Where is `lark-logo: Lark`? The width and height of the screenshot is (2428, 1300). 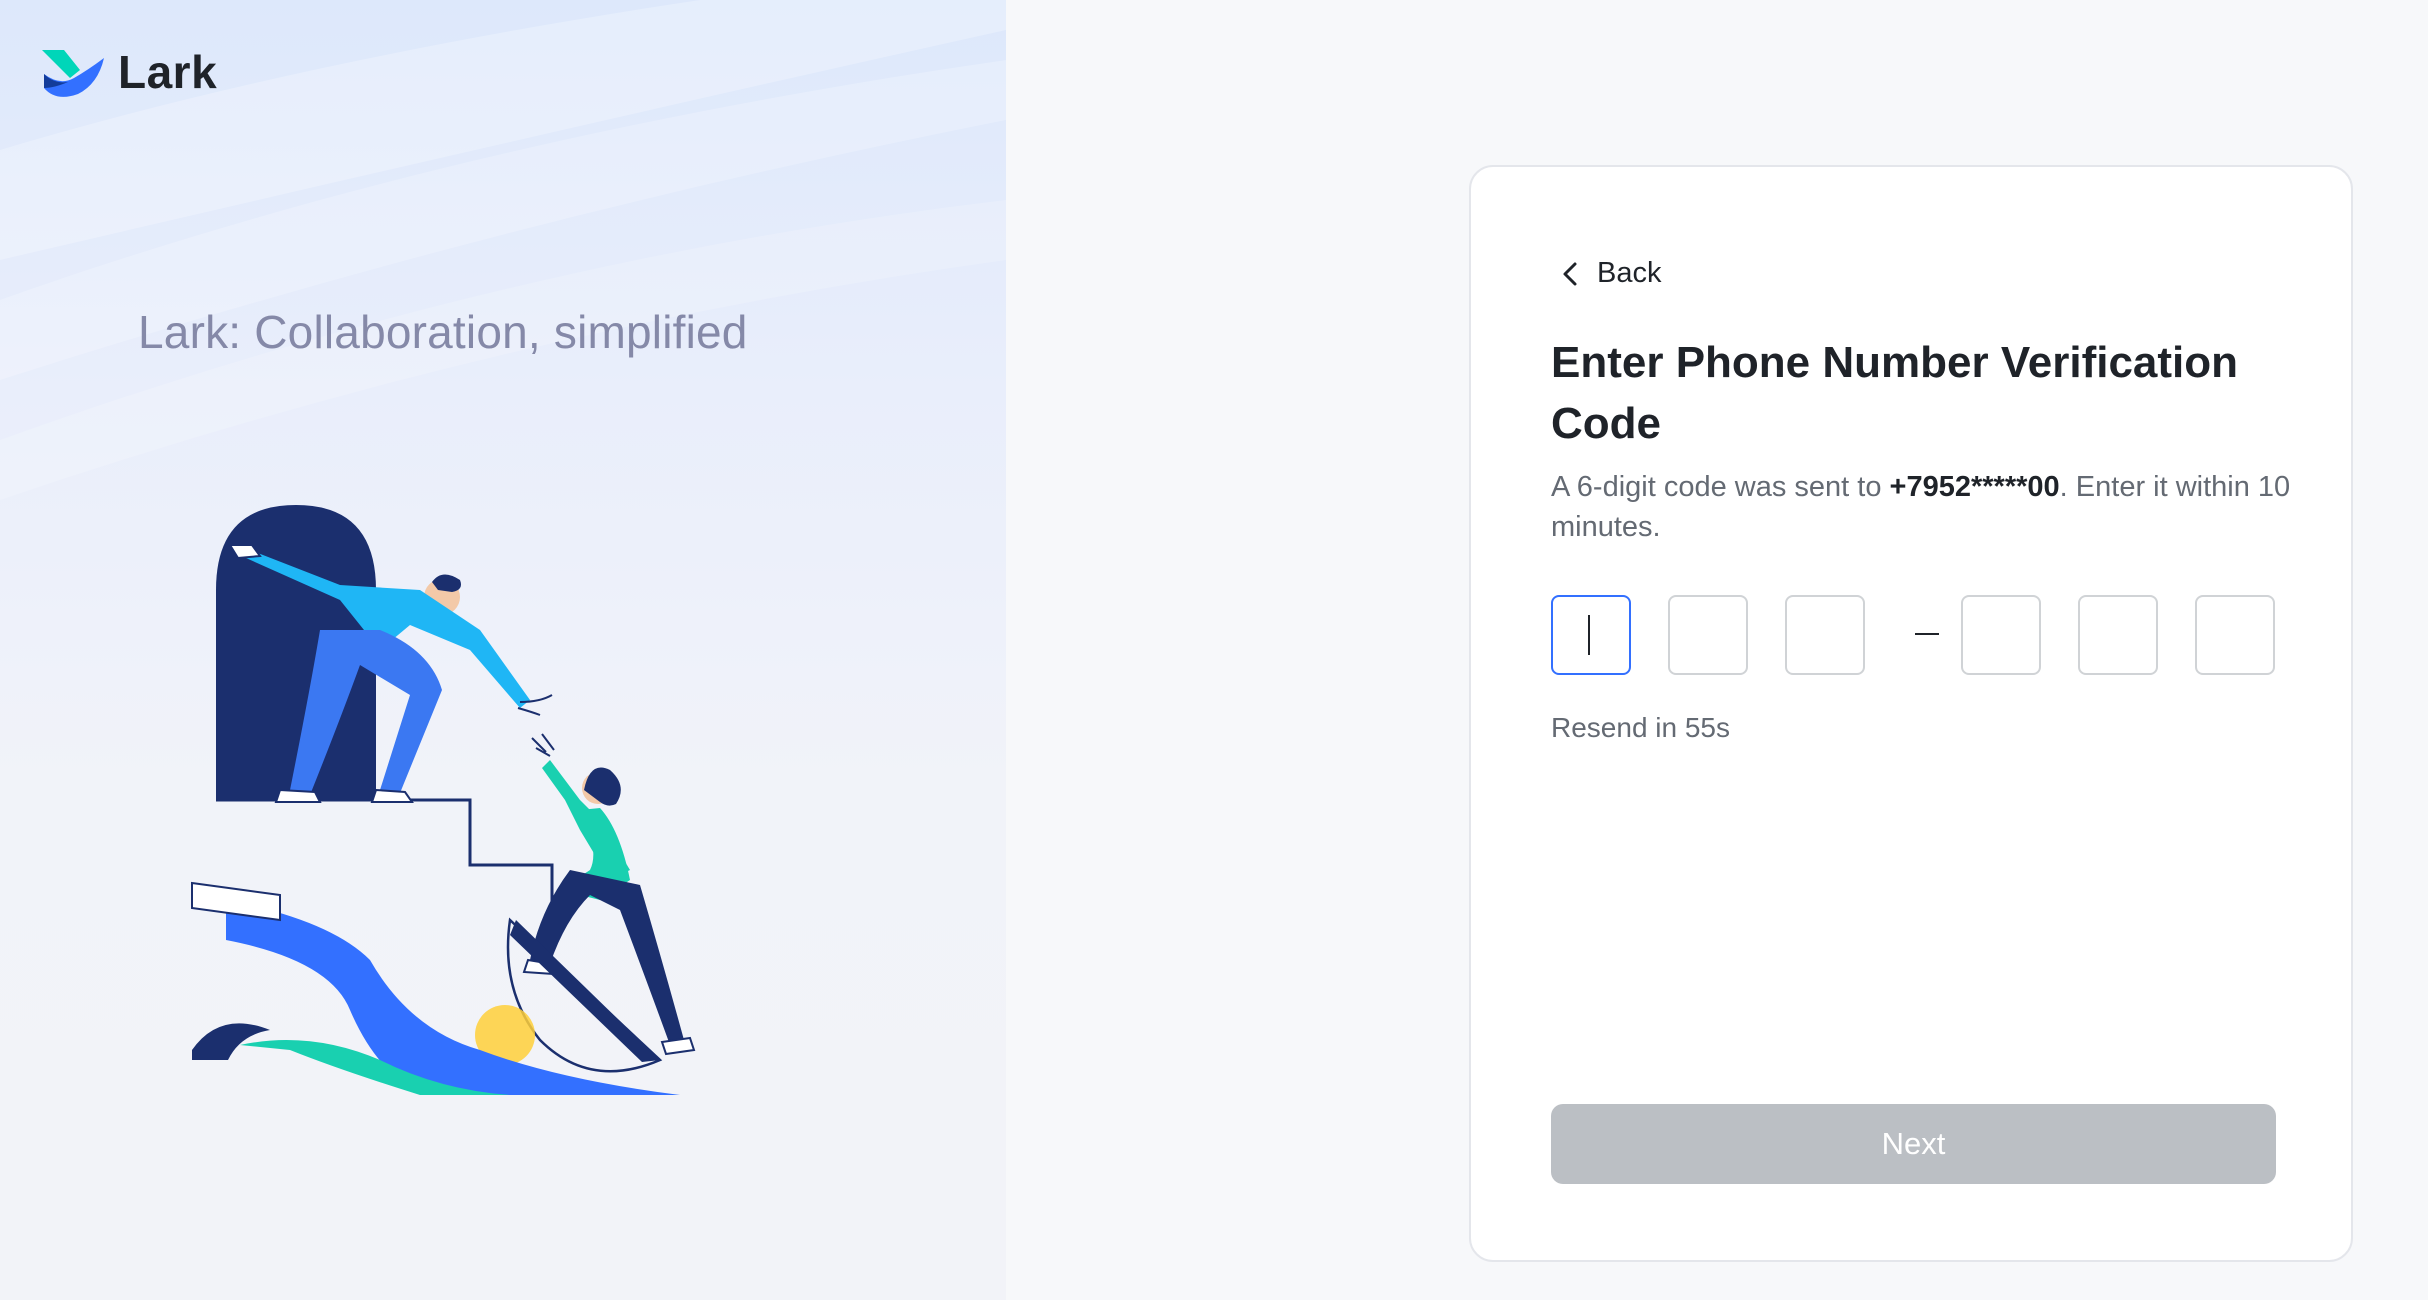
lark-logo: Lark is located at coordinates (128, 72).